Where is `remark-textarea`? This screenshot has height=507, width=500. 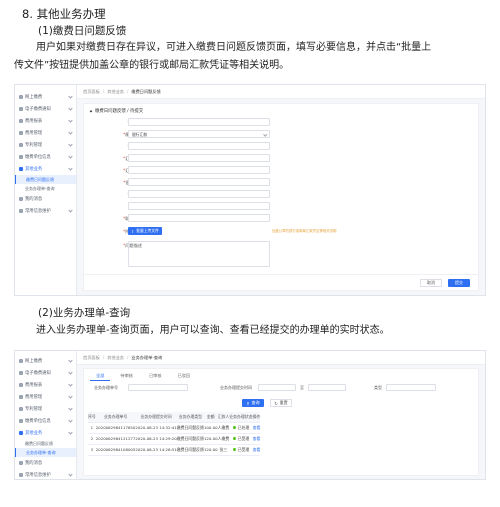 remark-textarea is located at coordinates (199, 254).